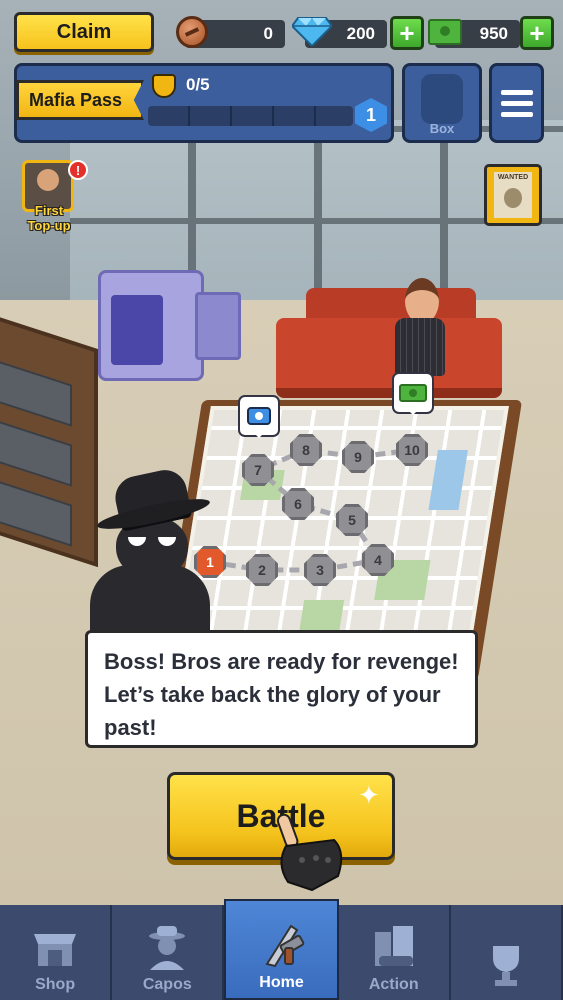 This screenshot has height=1000, width=563. I want to click on nav-label: Shop, so click(55, 984).